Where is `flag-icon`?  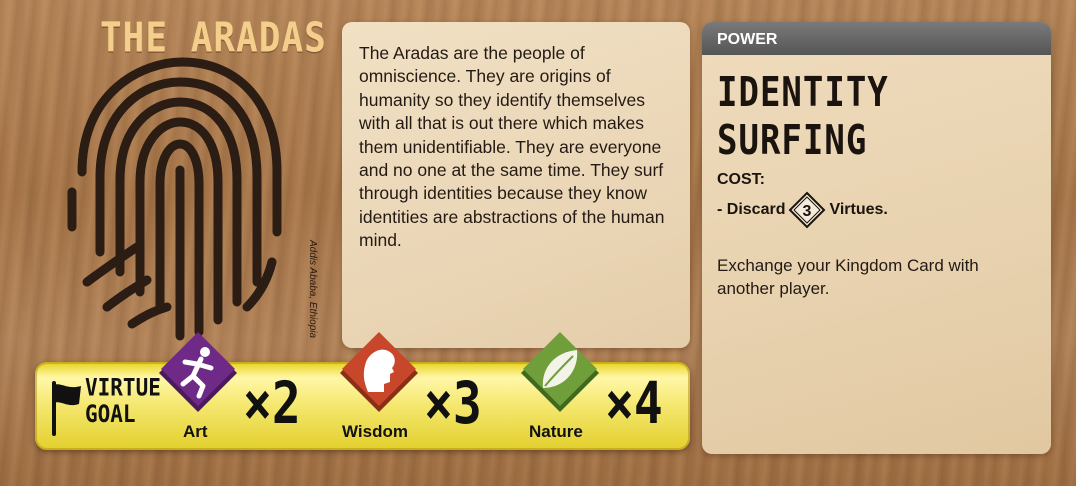
flag-icon is located at coordinates (66, 408).